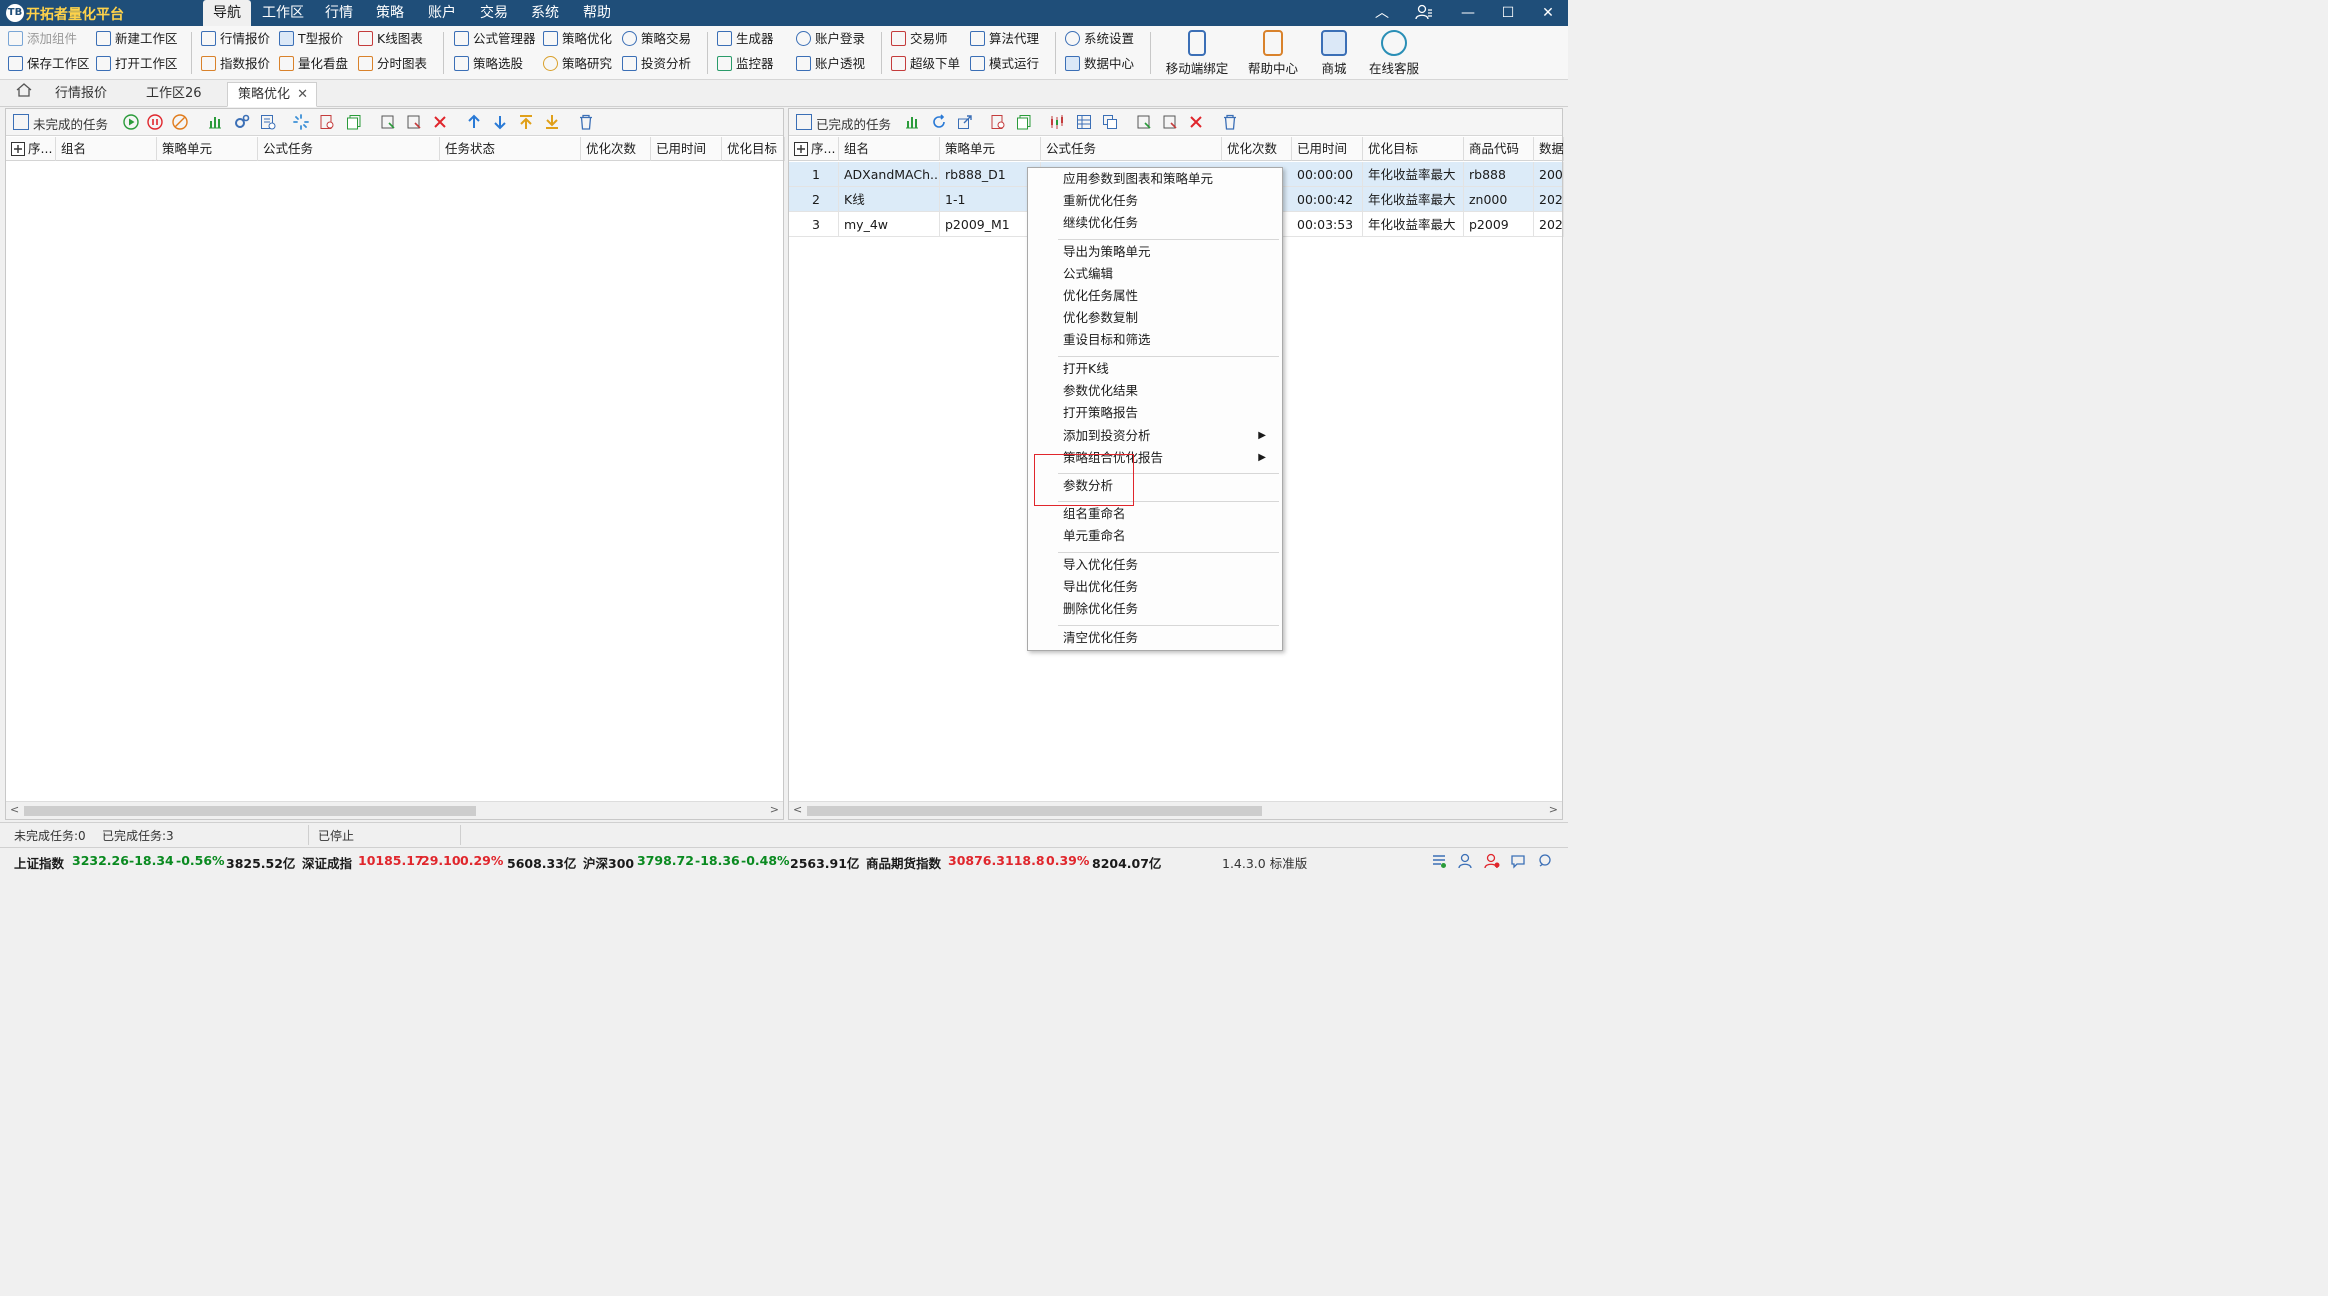 The width and height of the screenshot is (2328, 1296). I want to click on move-up-icon, so click(474, 122).